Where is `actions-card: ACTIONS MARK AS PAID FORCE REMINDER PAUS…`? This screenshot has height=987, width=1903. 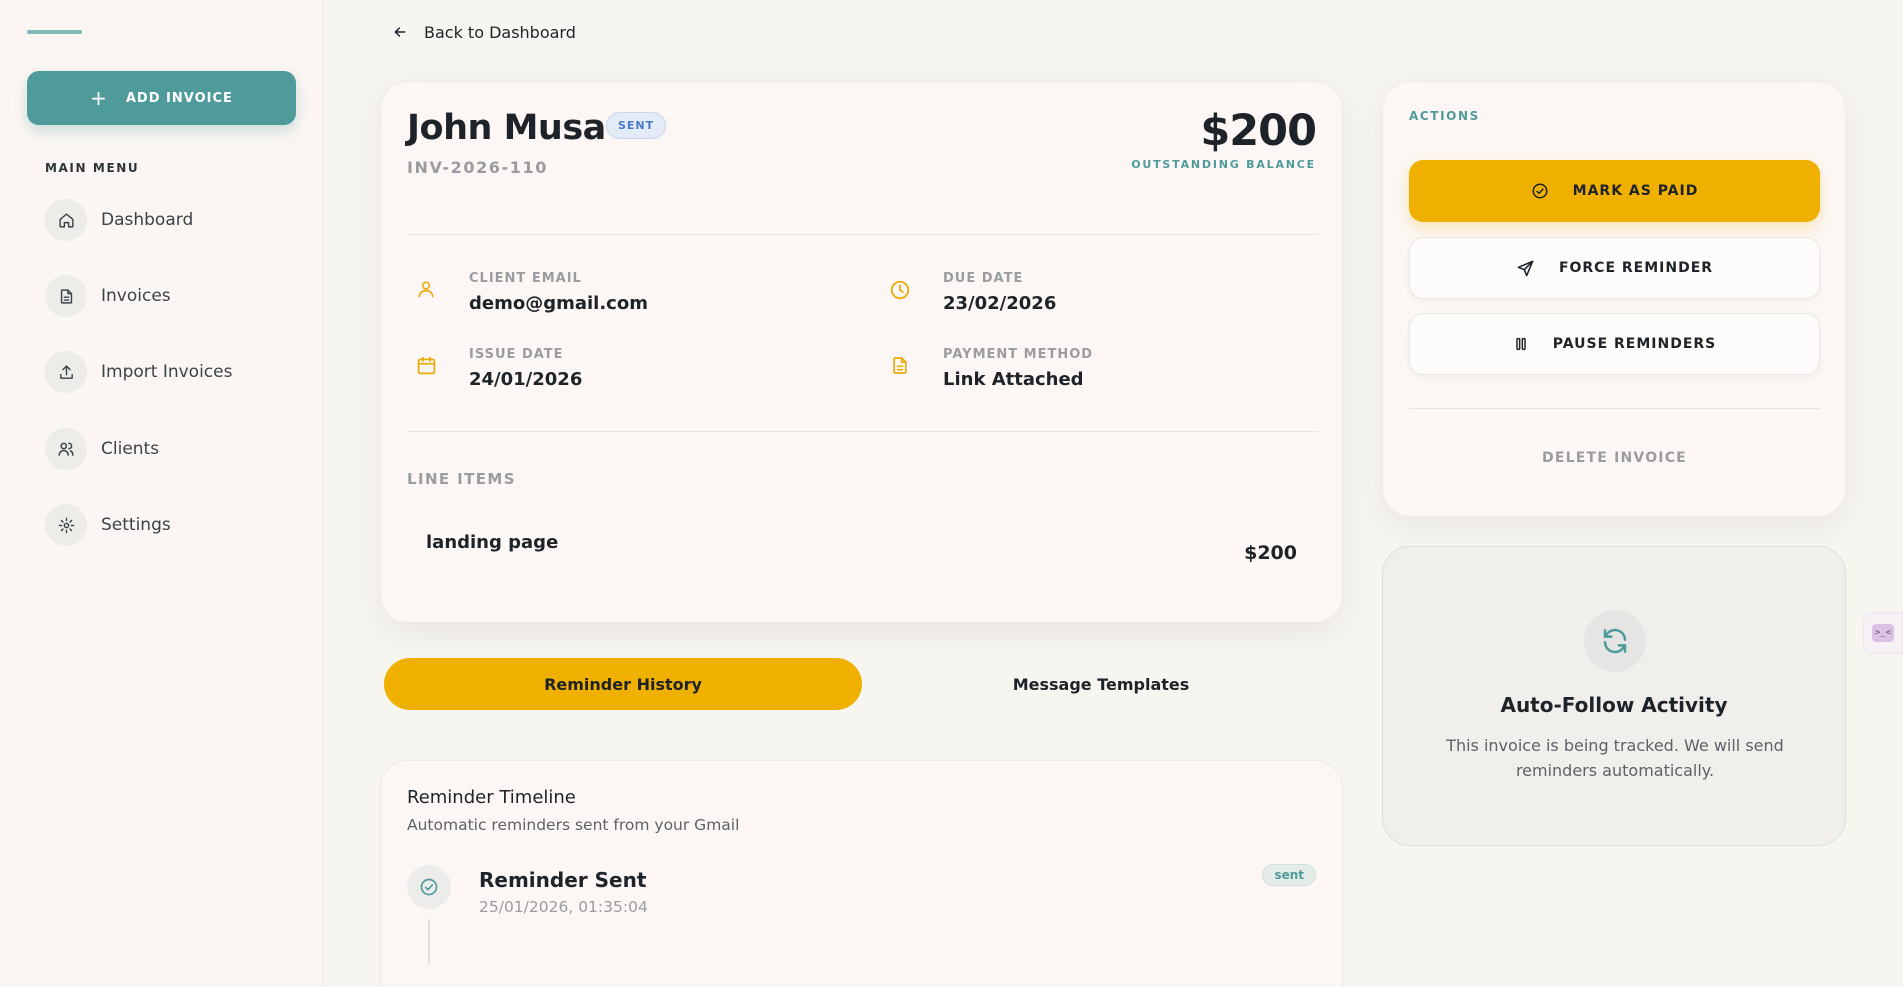 actions-card: ACTIONS MARK AS PAID FORCE REMINDER PAUS… is located at coordinates (1614, 299).